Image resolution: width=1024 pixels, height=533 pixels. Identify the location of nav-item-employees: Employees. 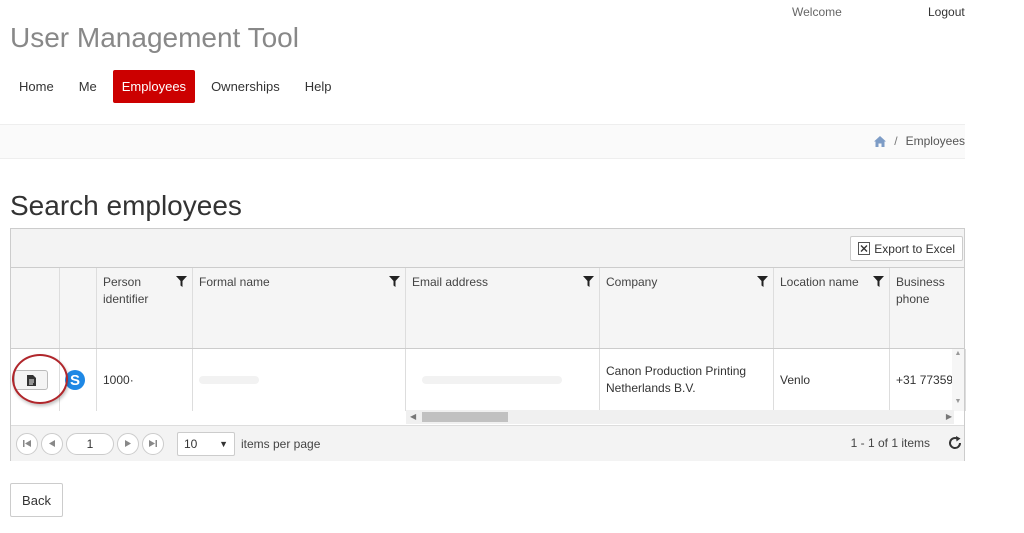
(154, 86).